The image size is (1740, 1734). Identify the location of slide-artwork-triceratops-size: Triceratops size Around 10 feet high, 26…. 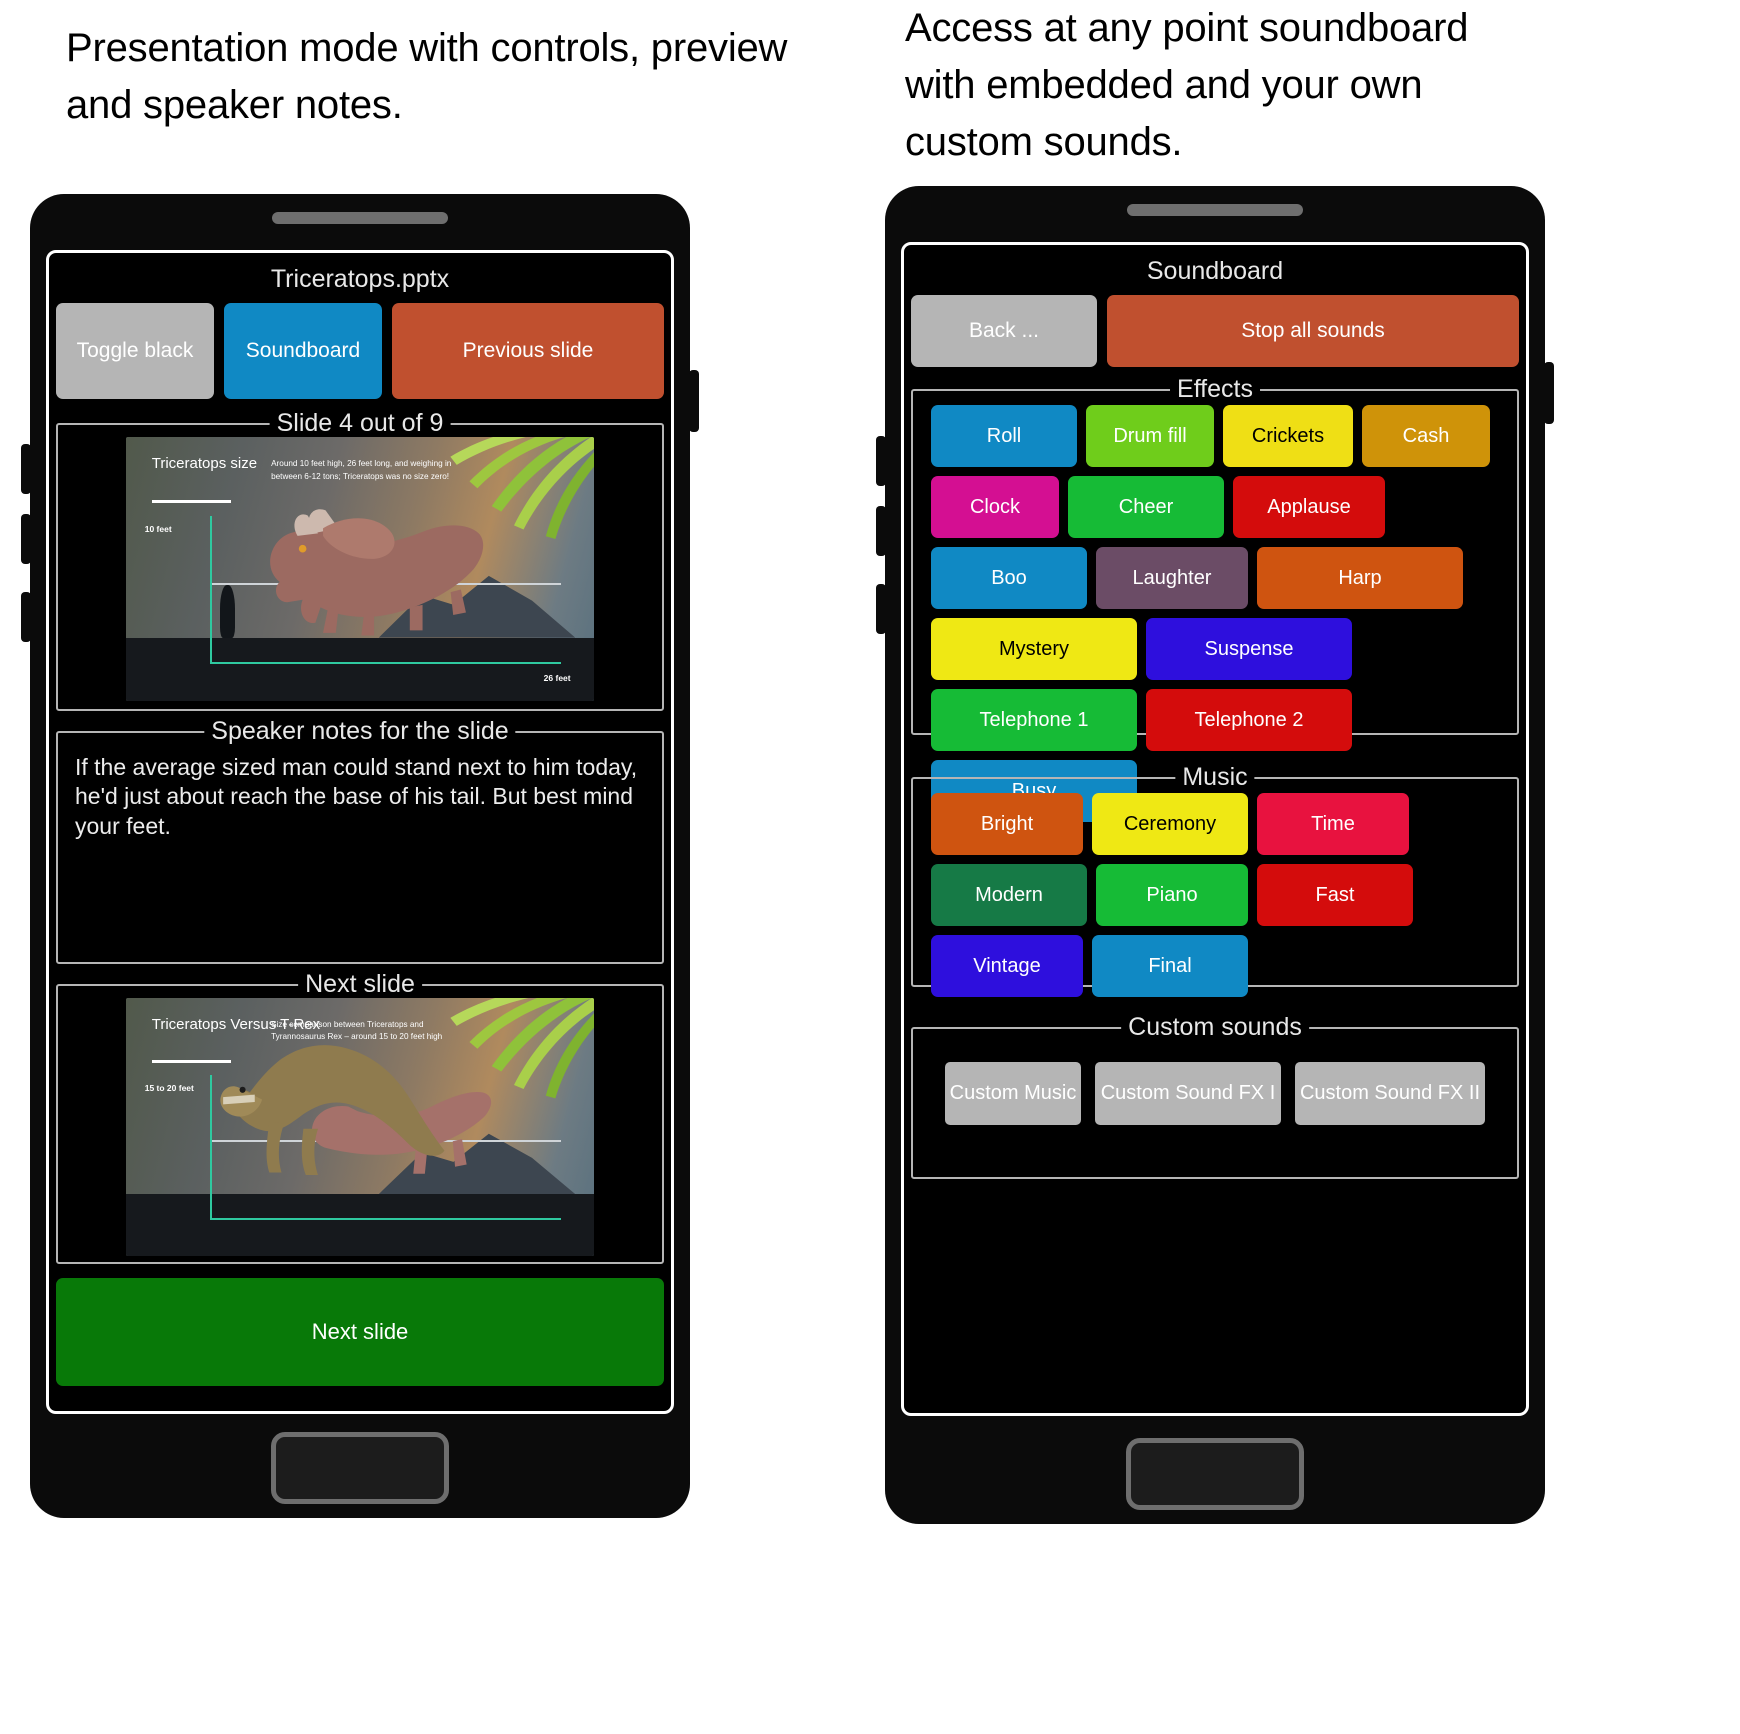
(360, 569).